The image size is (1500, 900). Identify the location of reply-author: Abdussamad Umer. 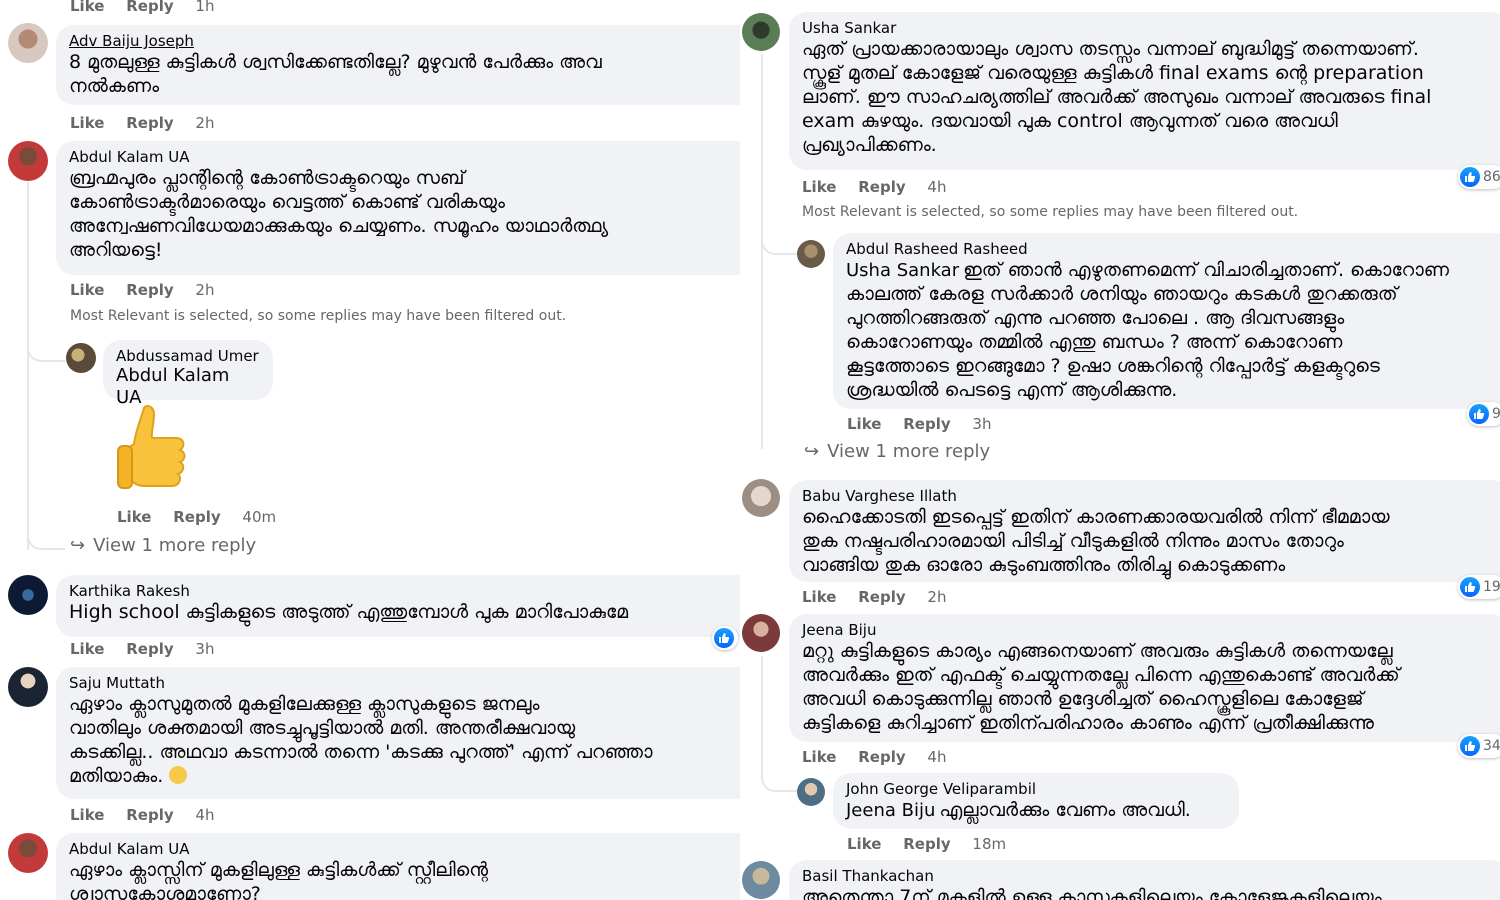
(188, 356).